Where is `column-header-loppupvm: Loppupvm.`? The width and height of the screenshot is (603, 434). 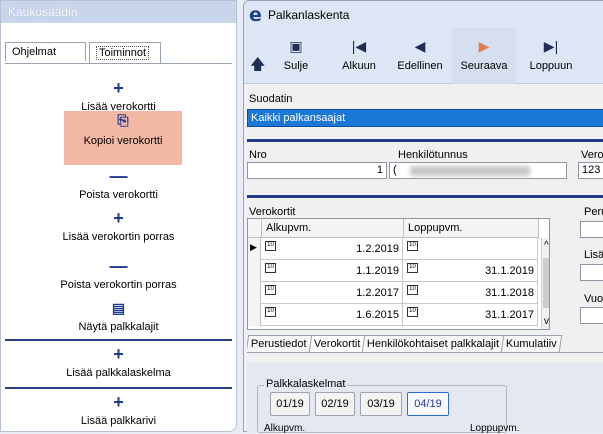 column-header-loppupvm: Loppupvm. is located at coordinates (471, 228).